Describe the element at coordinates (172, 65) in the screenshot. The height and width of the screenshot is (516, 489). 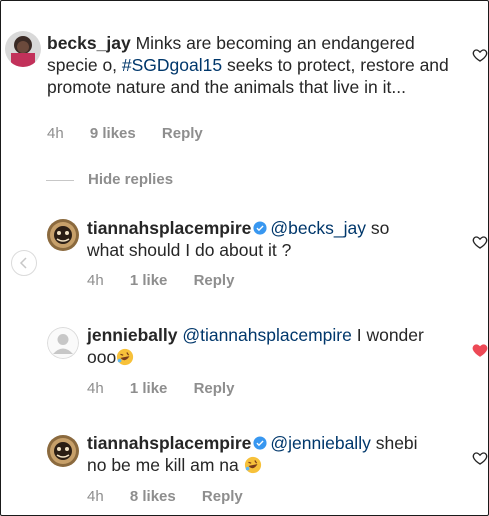
I see `hashtag-link: #SGDgoal15` at that location.